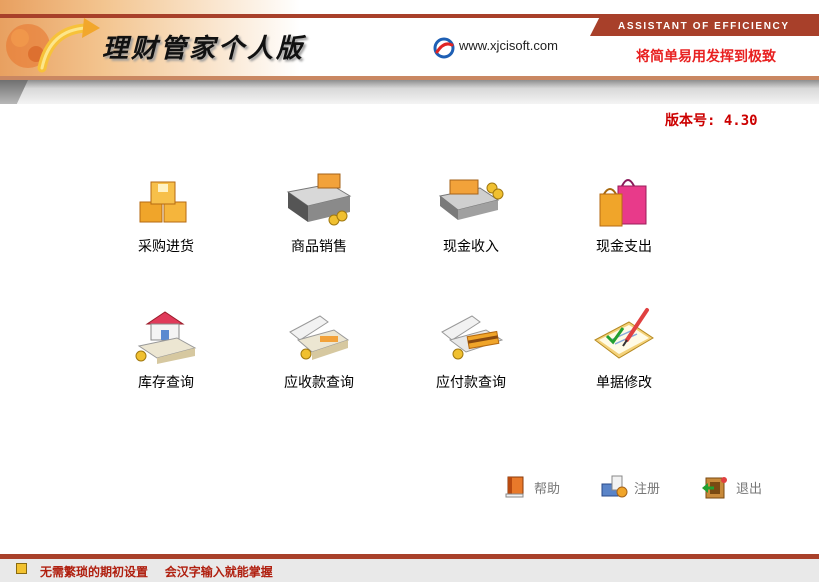  I want to click on exit-icon, so click(714, 488).